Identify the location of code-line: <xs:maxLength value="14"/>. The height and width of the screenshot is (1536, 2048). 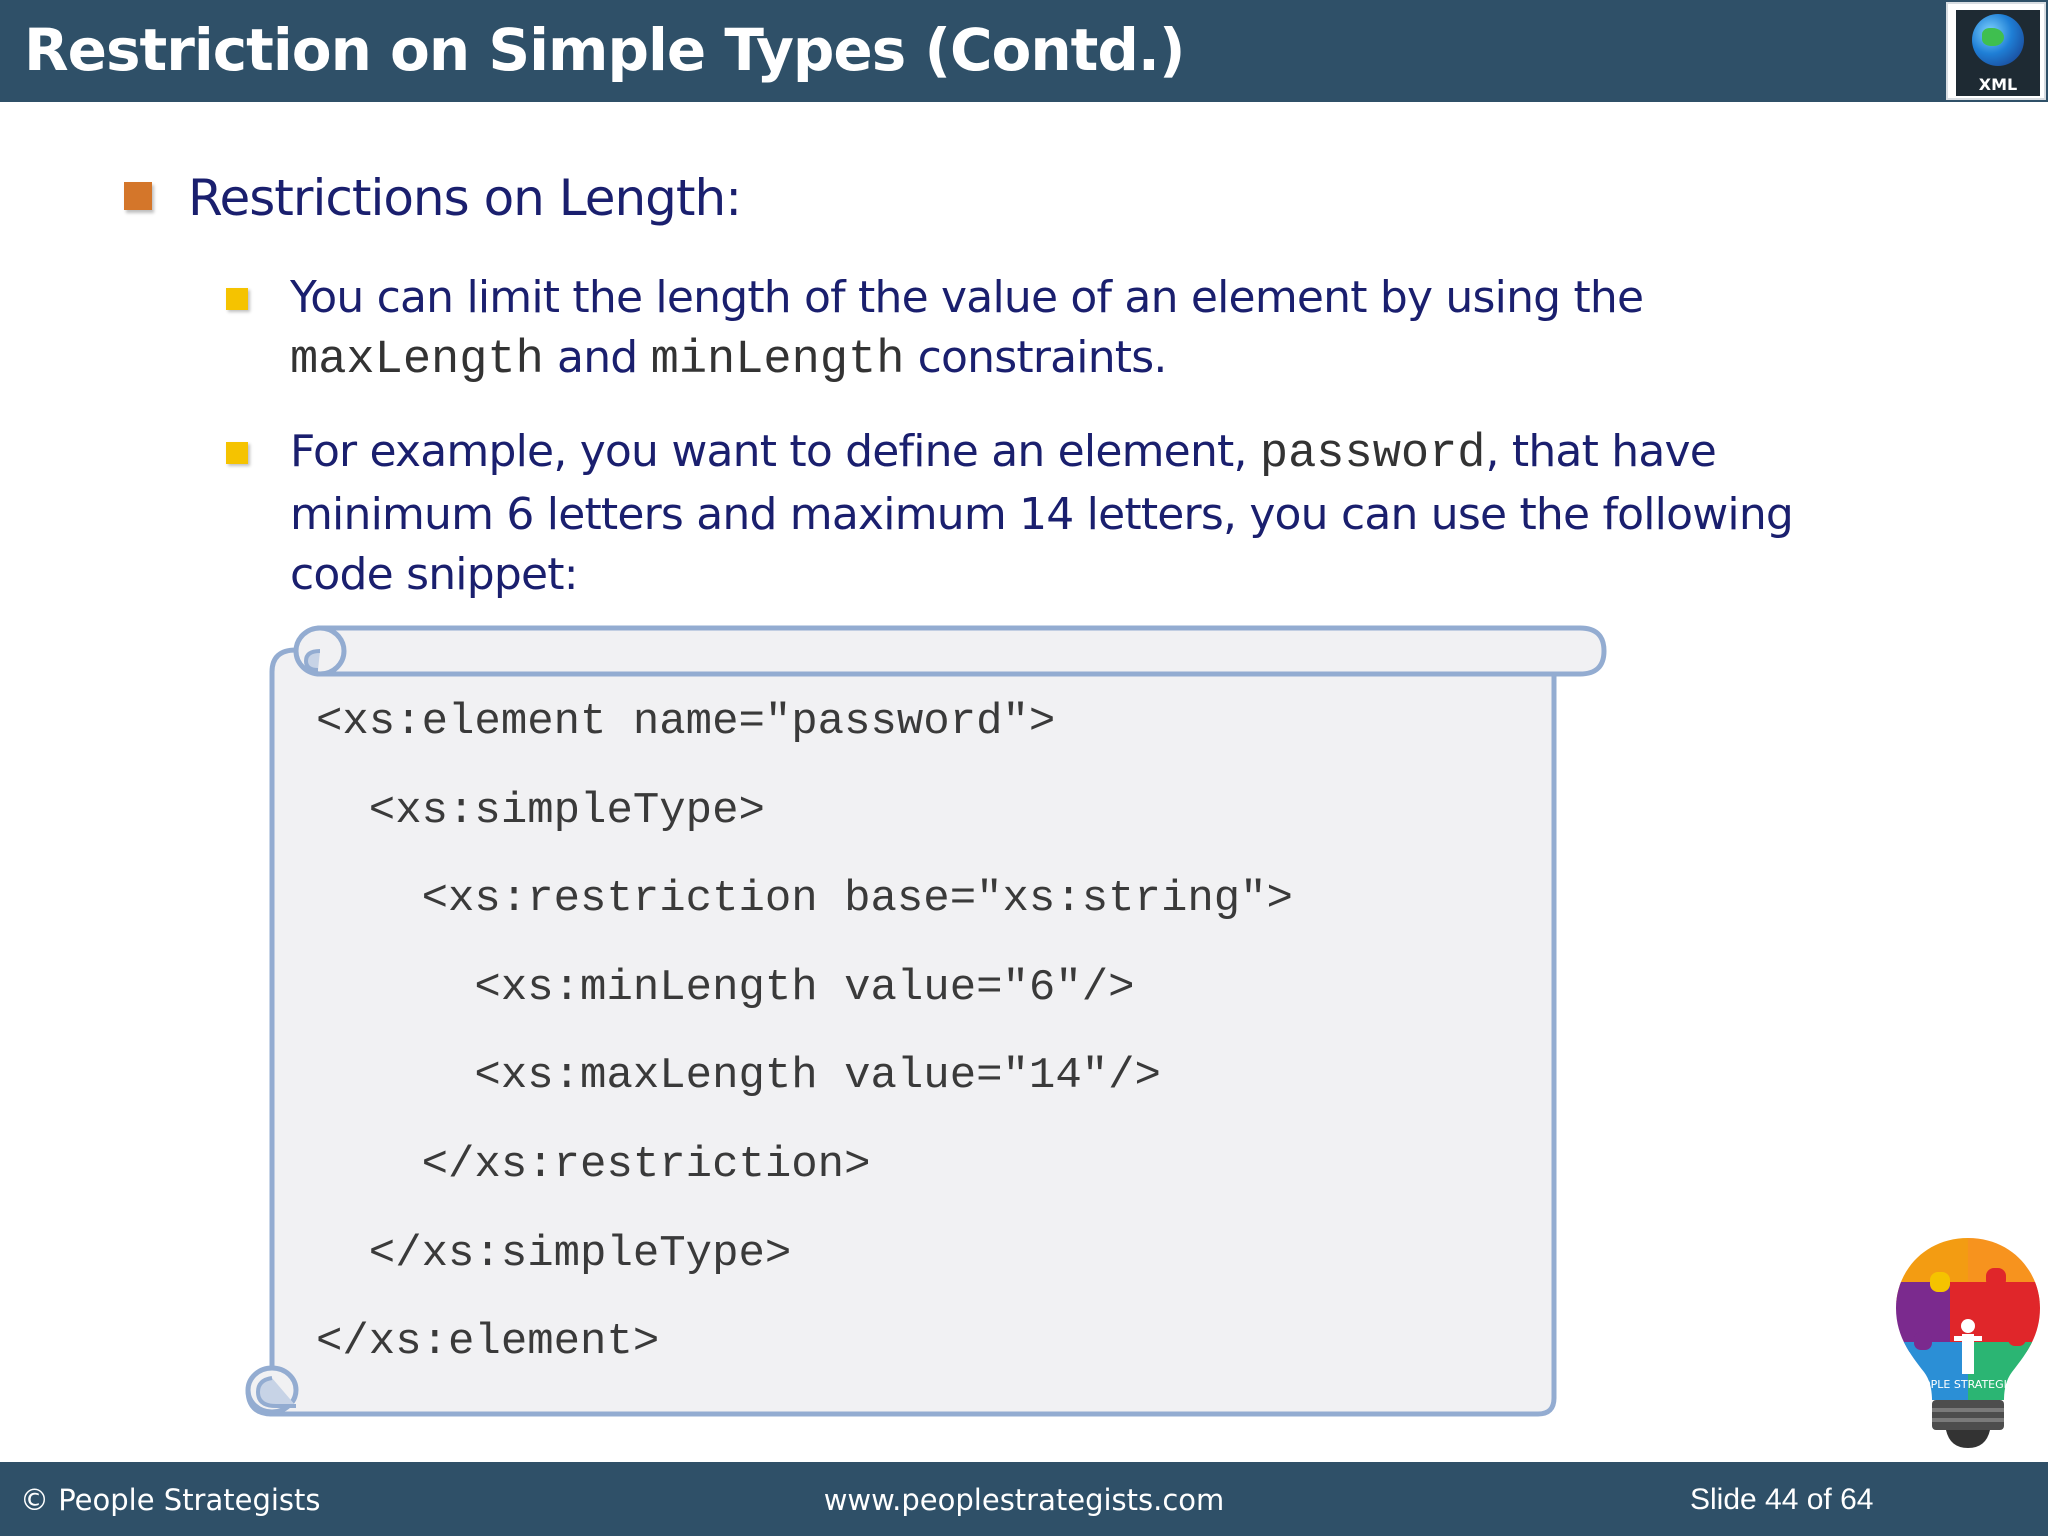
(738, 1076).